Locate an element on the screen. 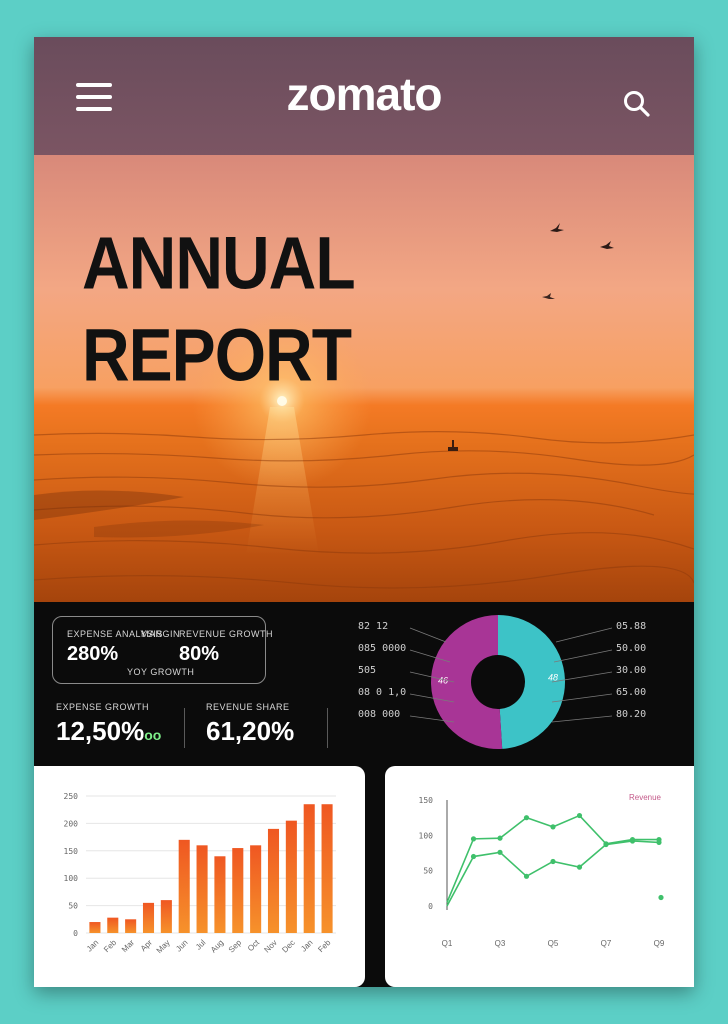  x-tick-label: Dec is located at coordinates (288, 946).